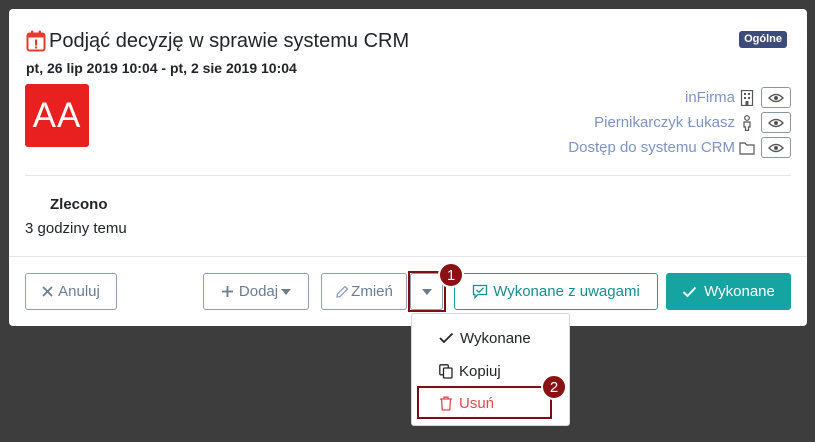 This screenshot has width=815, height=442. I want to click on footer-divider, so click(408, 256).